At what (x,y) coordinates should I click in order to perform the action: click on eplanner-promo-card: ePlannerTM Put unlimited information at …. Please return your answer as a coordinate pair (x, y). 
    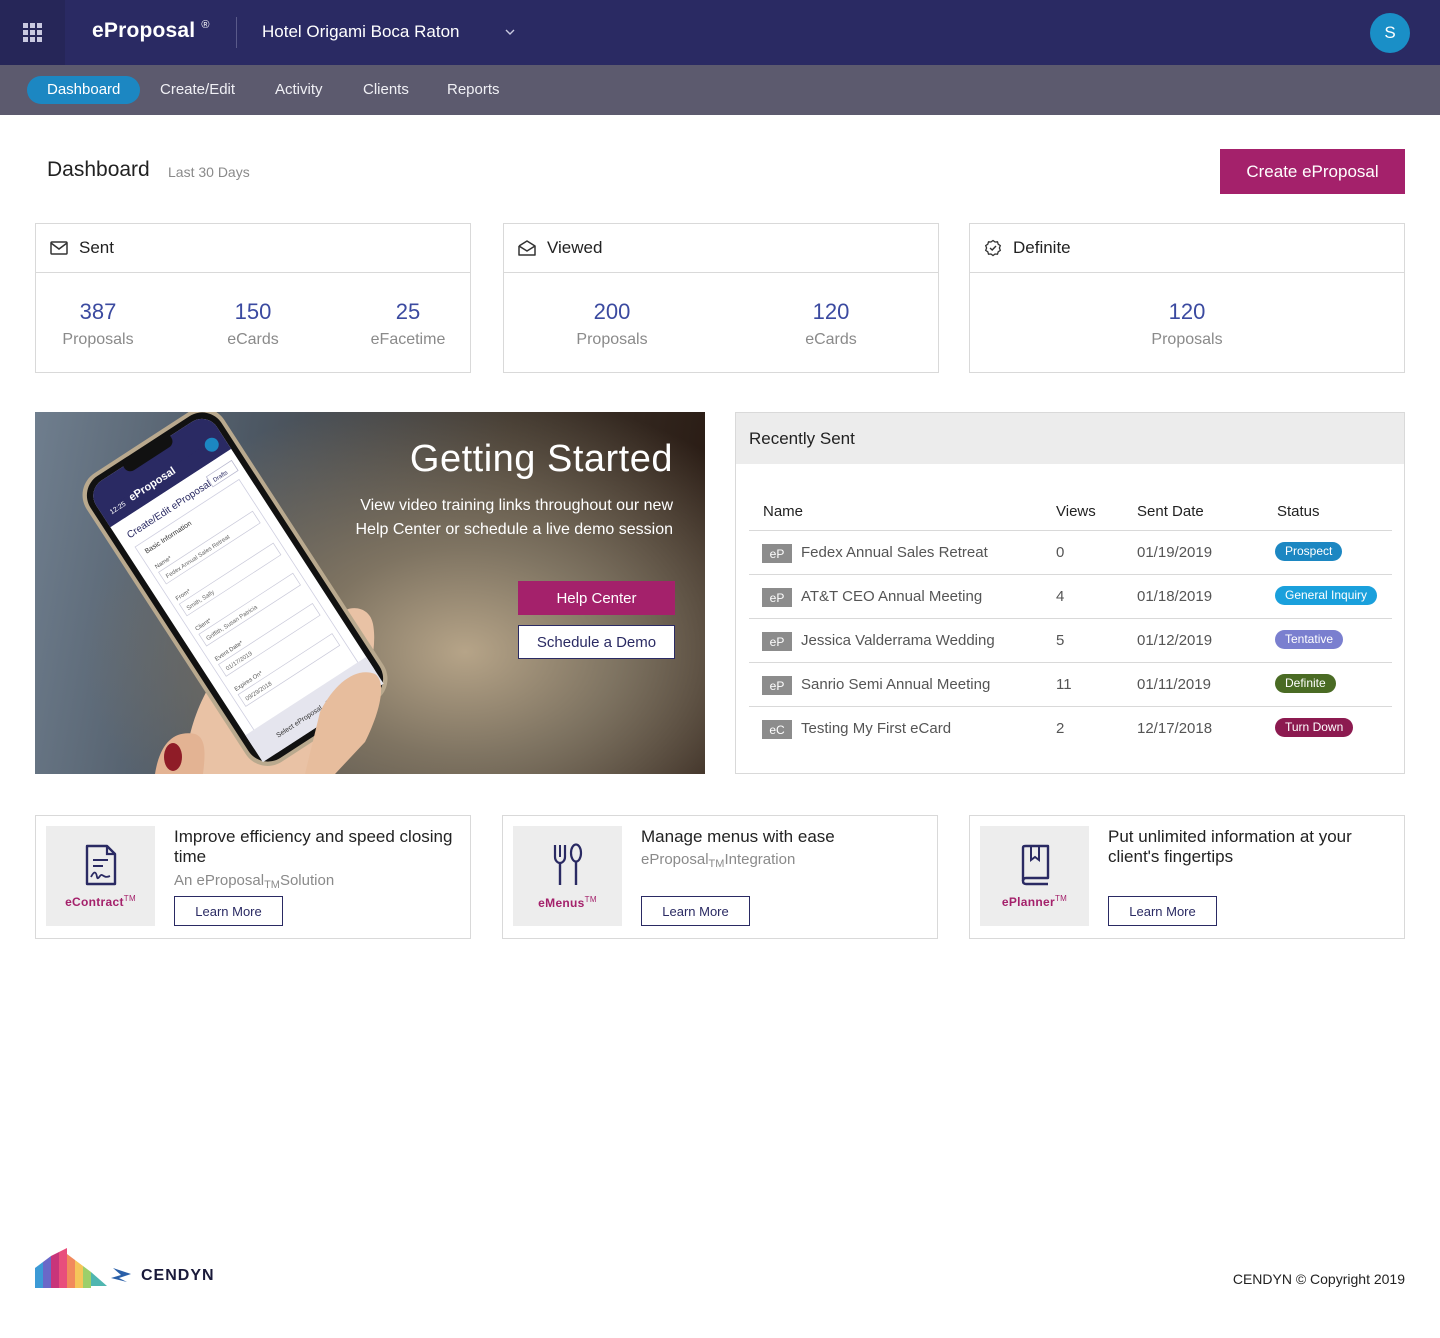
    Looking at the image, I should click on (1187, 877).